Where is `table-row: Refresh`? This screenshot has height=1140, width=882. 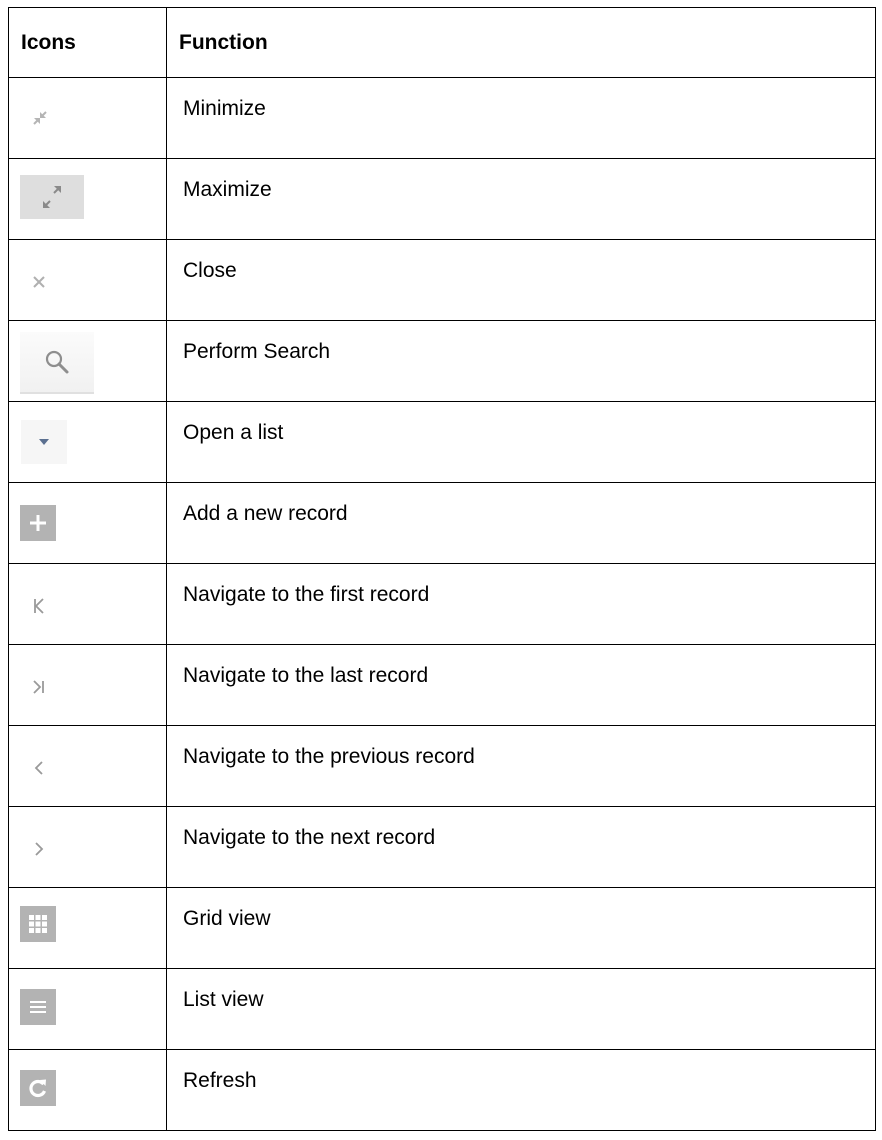
table-row: Refresh is located at coordinates (442, 1090).